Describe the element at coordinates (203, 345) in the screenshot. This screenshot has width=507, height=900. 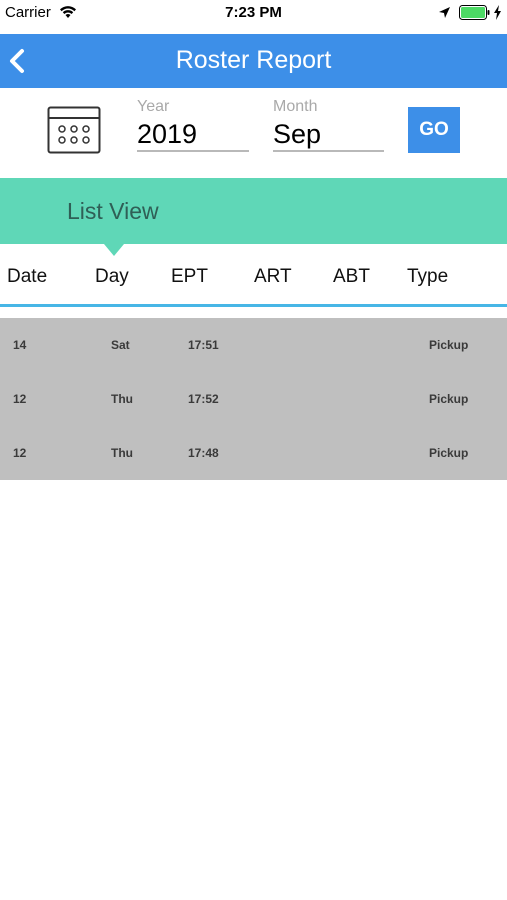
I see `cell-ept: 17:51` at that location.